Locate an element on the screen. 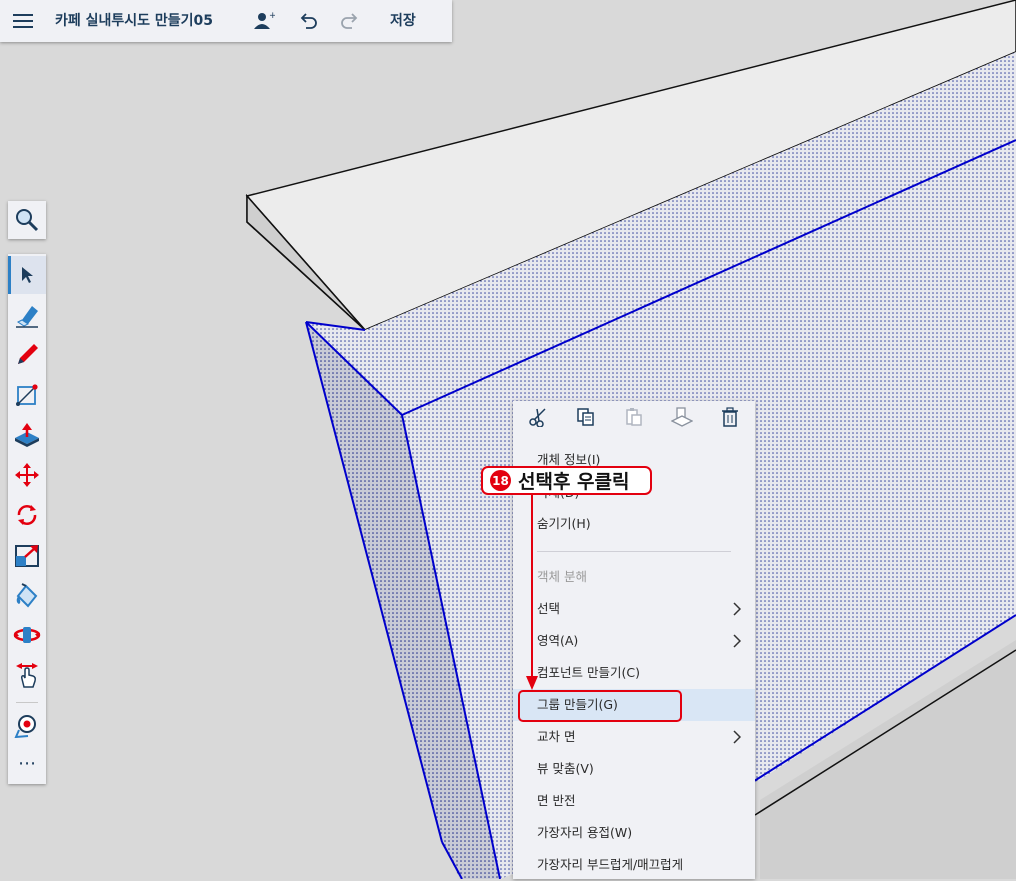 This screenshot has width=1016, height=881. save-button: 저장 is located at coordinates (403, 21).